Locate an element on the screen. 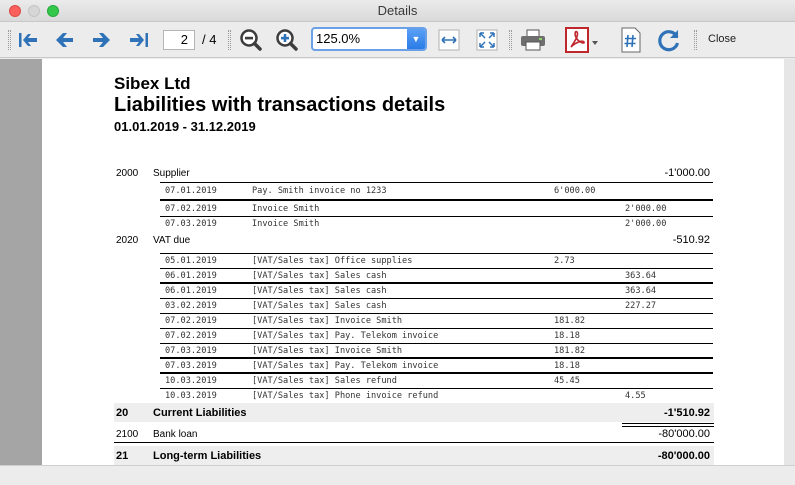 This screenshot has height=485, width=795. fit-page-icon is located at coordinates (487, 40).